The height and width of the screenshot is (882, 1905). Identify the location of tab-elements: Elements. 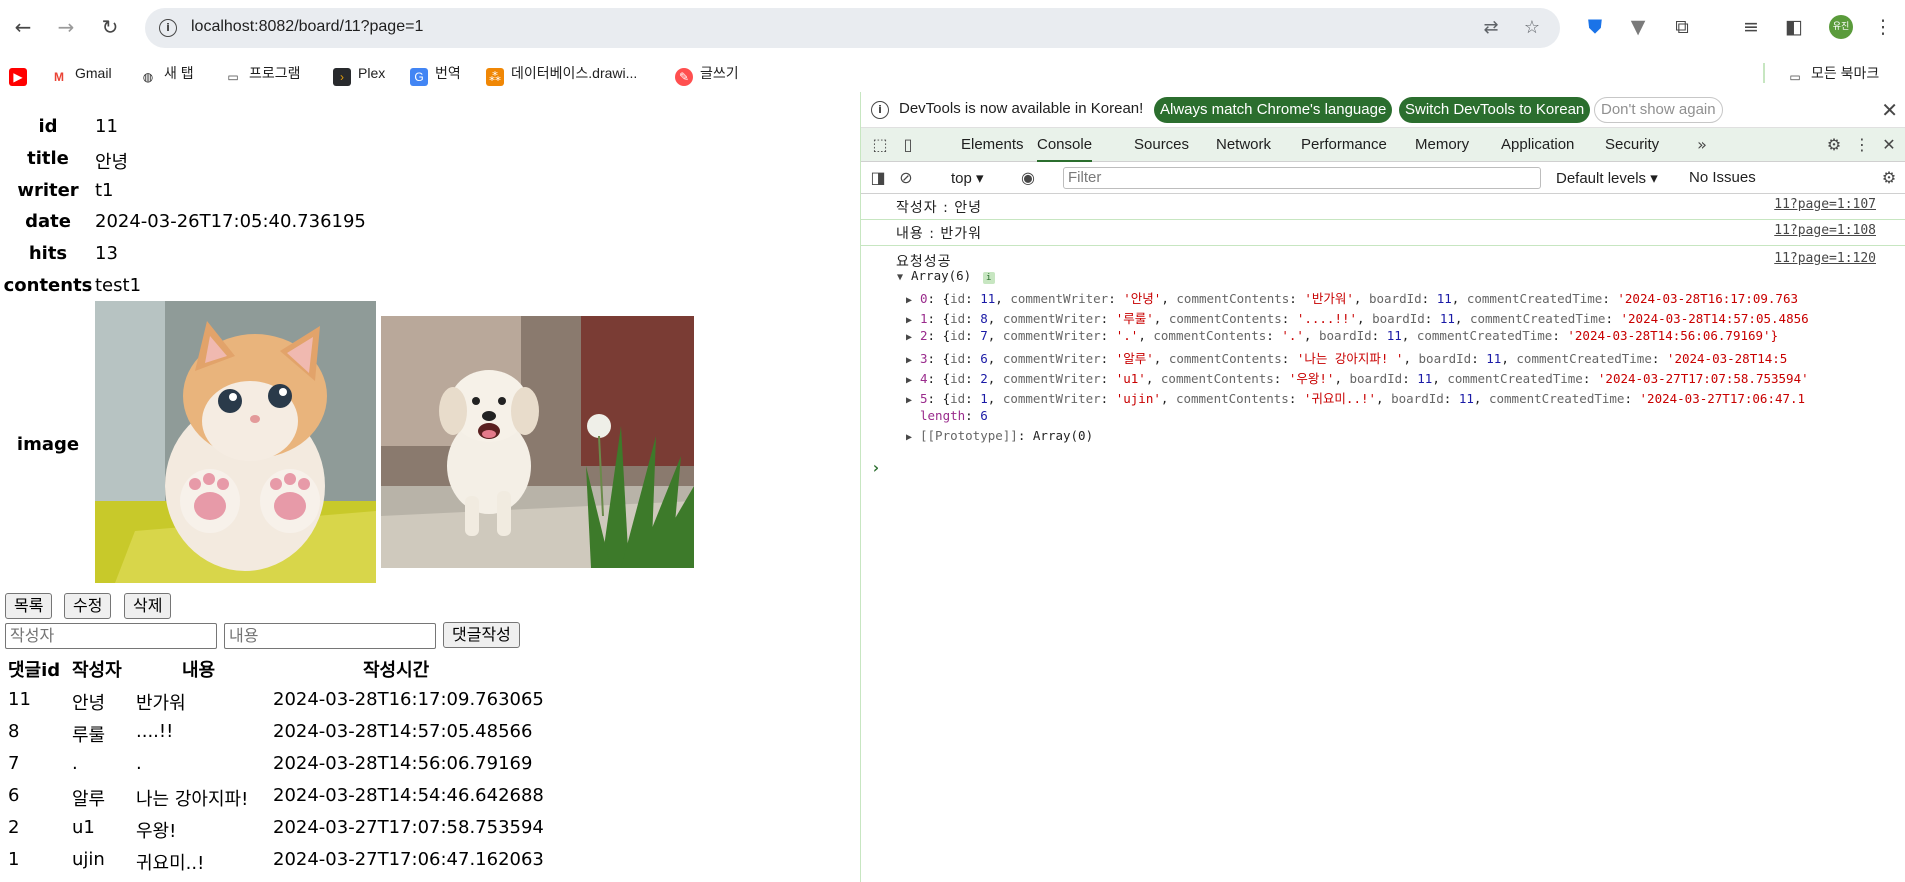
(992, 145).